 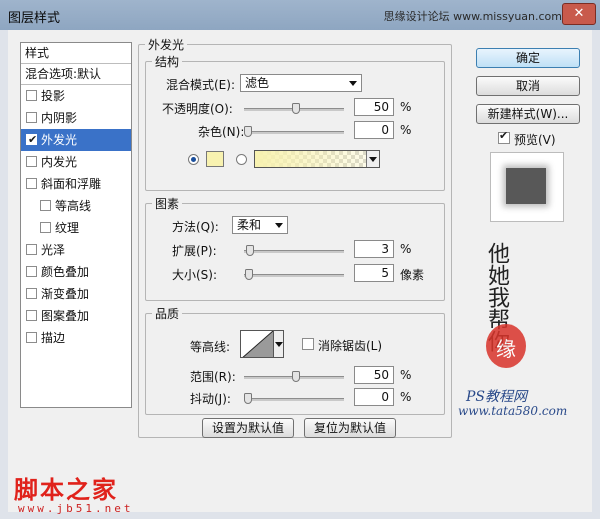 What do you see at coordinates (193, 159) in the screenshot?
I see `color-radio` at bounding box center [193, 159].